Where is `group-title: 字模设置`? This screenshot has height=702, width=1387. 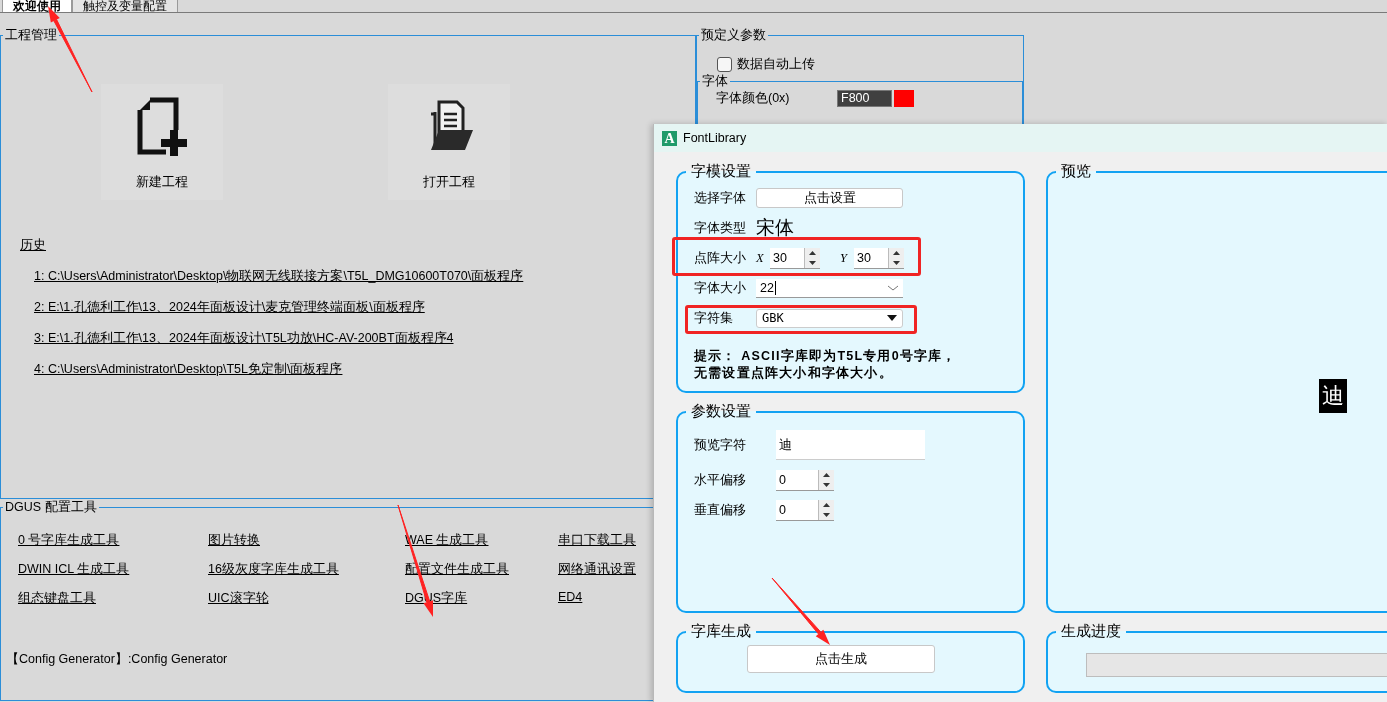 group-title: 字模设置 is located at coordinates (721, 171).